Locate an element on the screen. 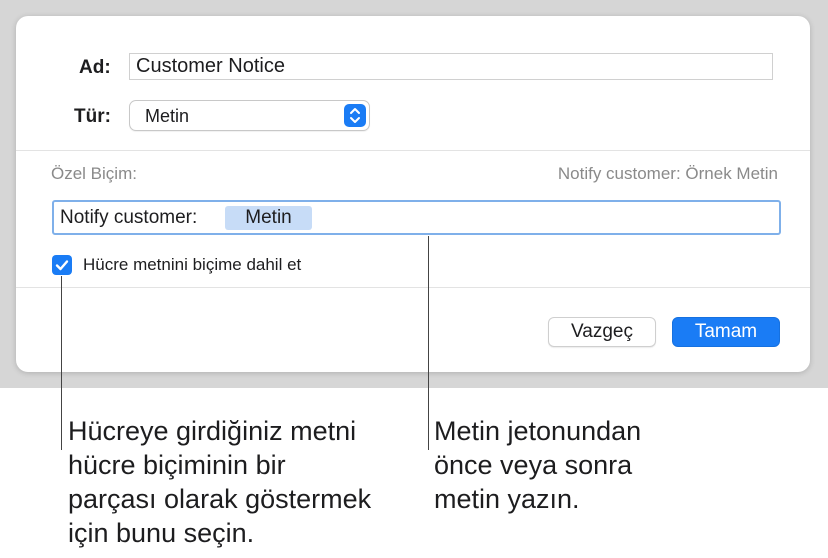 This screenshot has height=558, width=828. include-cell-text-checkbox is located at coordinates (62, 265).